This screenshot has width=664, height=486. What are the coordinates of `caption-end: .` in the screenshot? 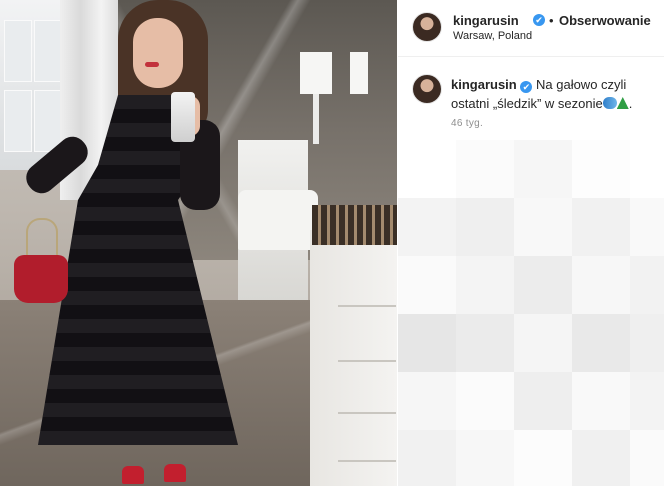 It's located at (630, 103).